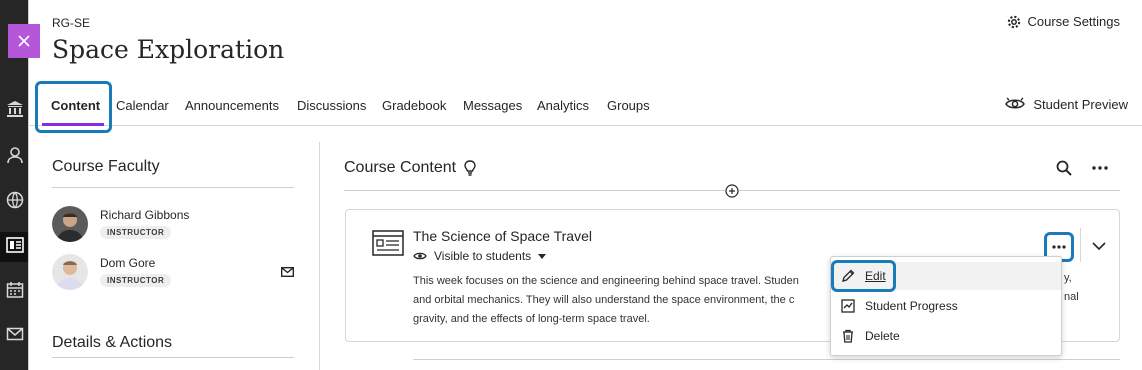 This screenshot has width=1142, height=370. I want to click on mail-icon, so click(287, 272).